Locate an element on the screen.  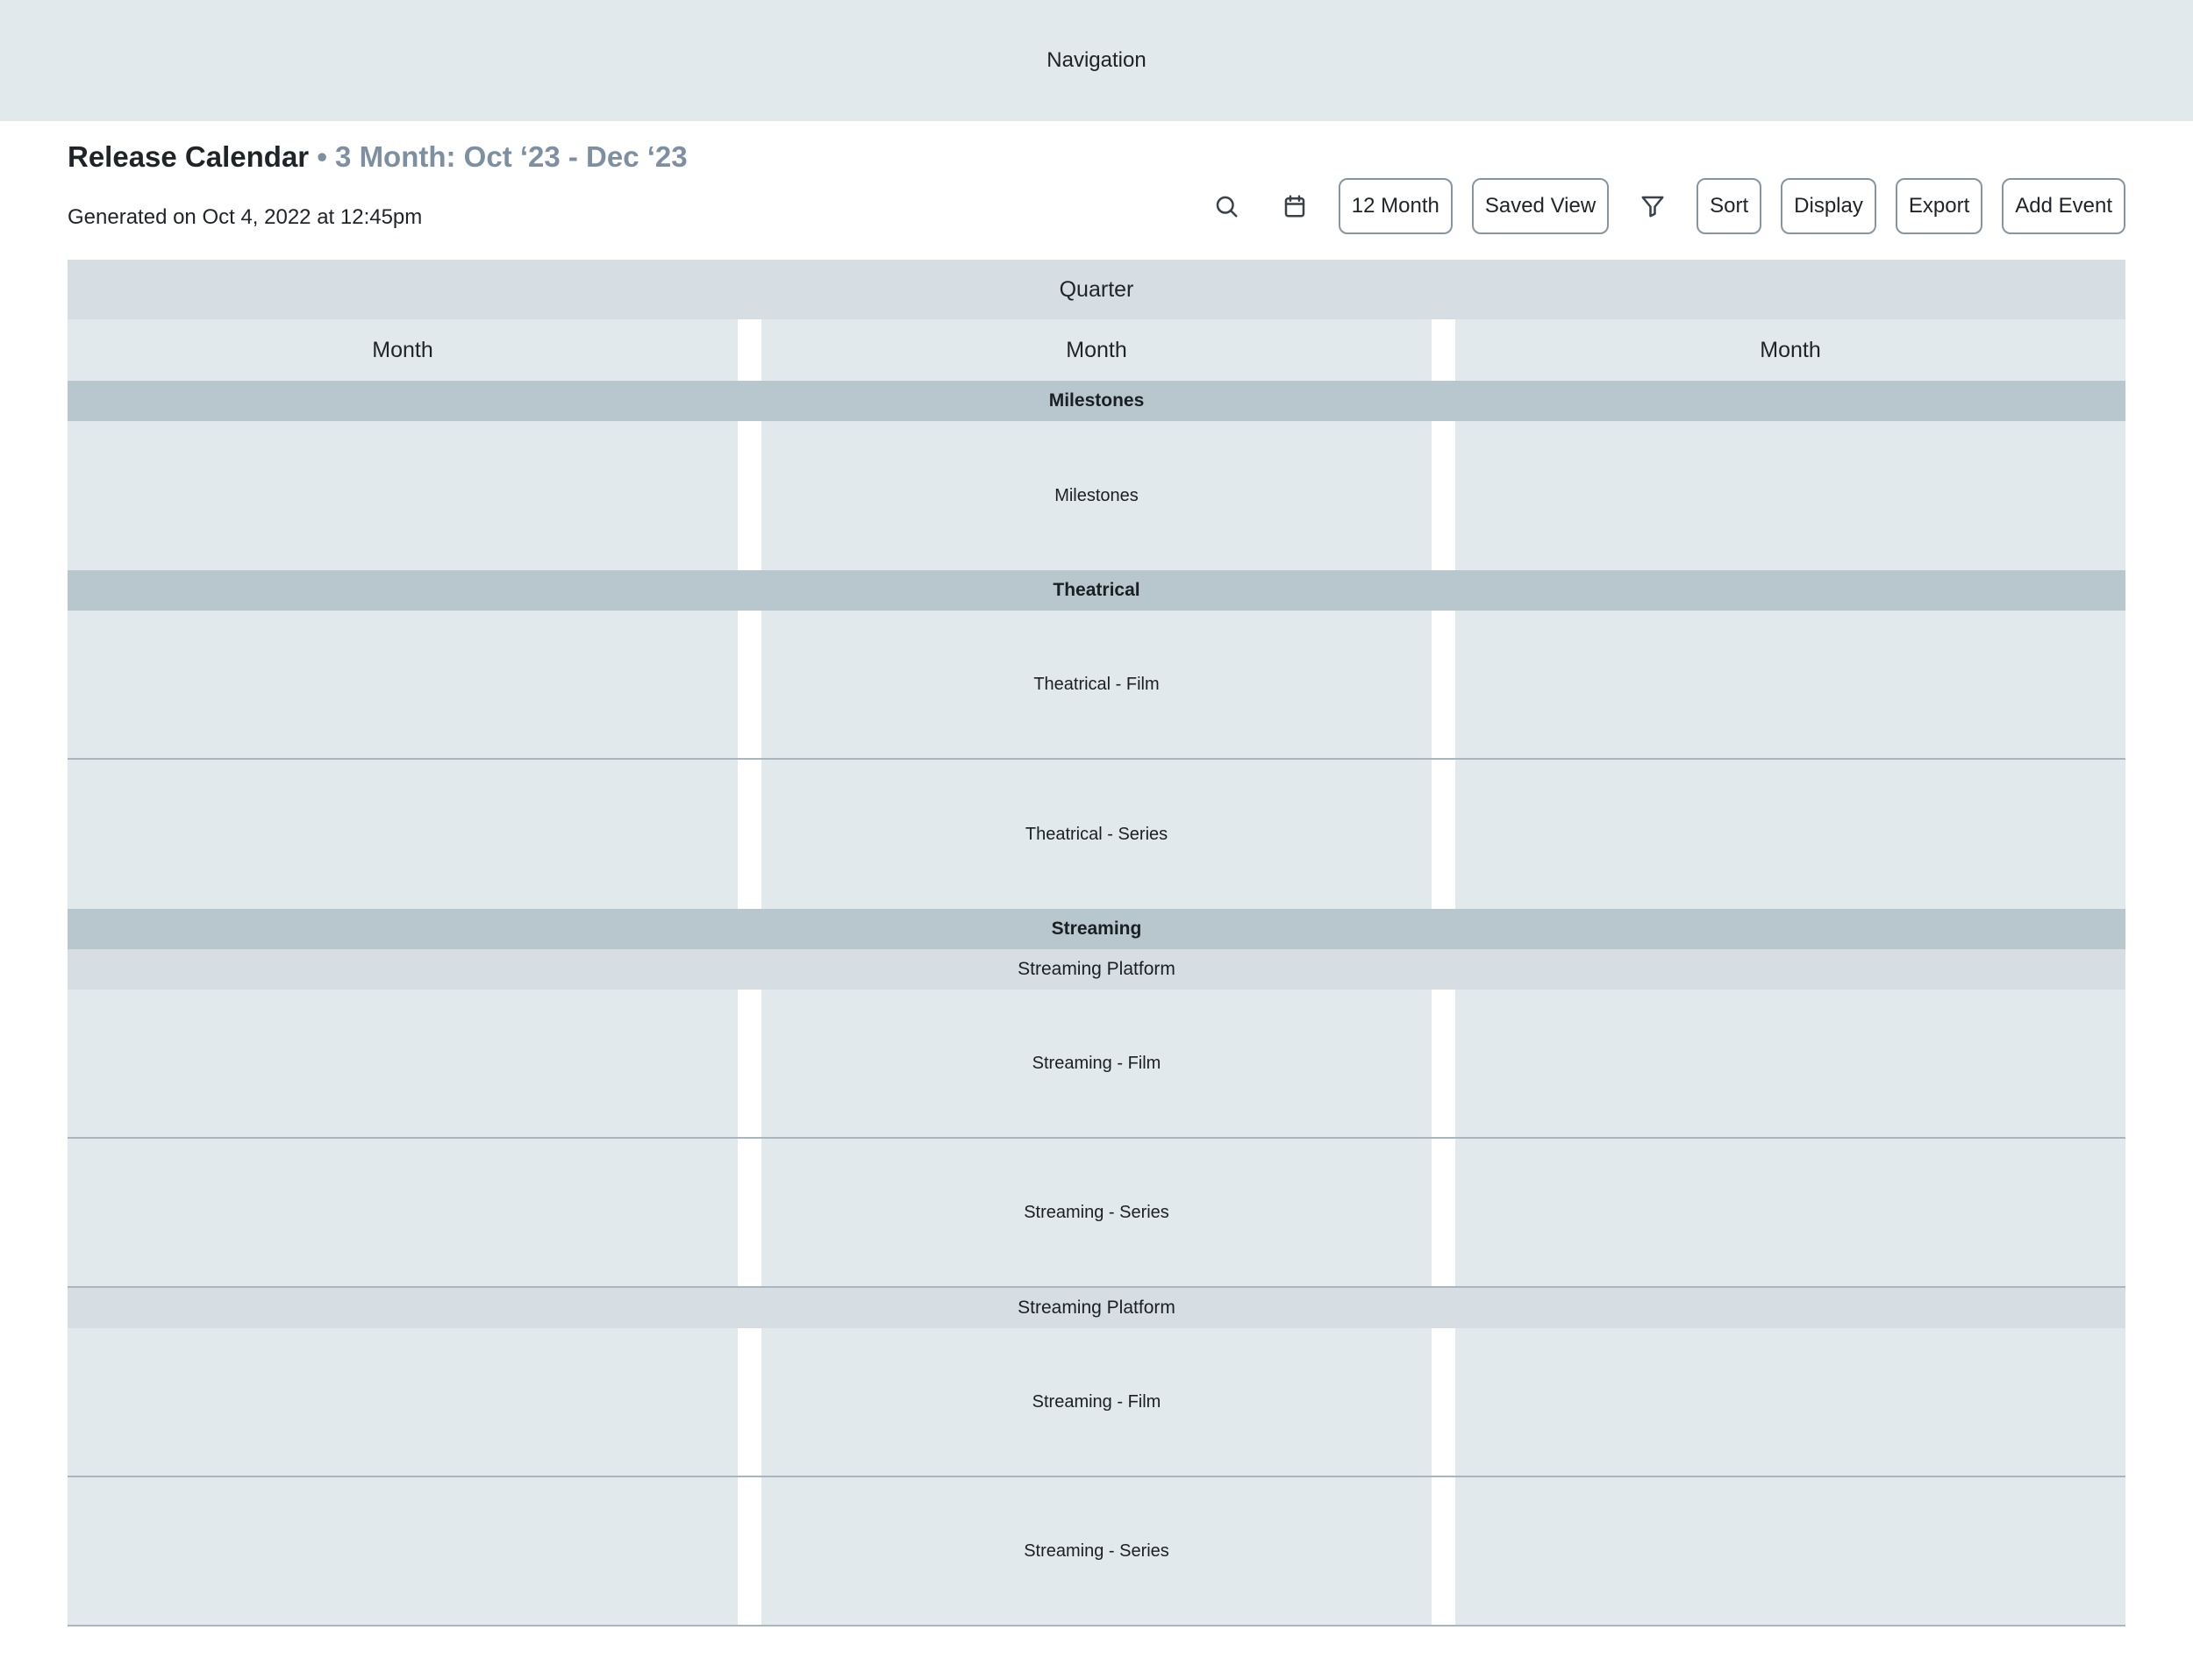
search-icon is located at coordinates (1227, 207).